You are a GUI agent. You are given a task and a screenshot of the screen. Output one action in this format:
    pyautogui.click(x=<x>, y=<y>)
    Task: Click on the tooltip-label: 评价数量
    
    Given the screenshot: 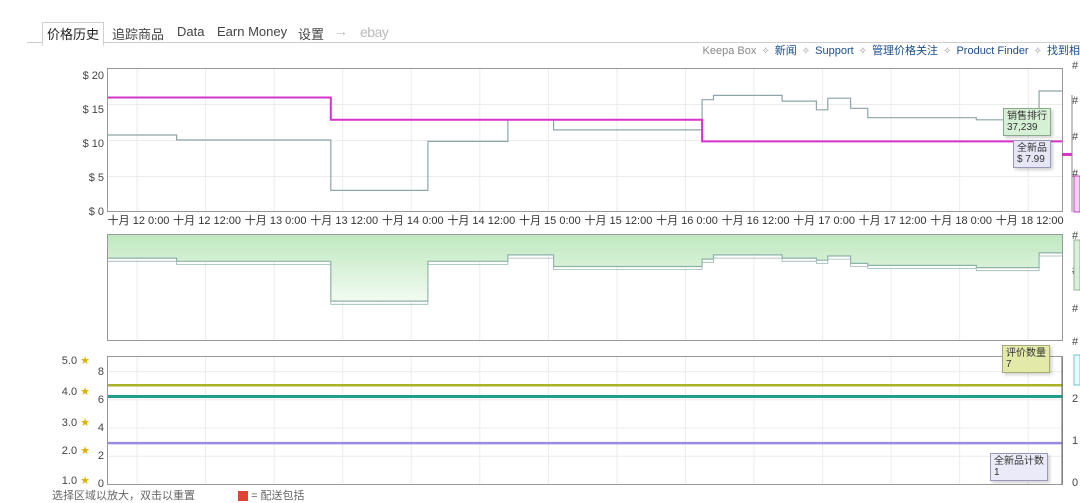 What is the action you would take?
    pyautogui.click(x=1026, y=353)
    